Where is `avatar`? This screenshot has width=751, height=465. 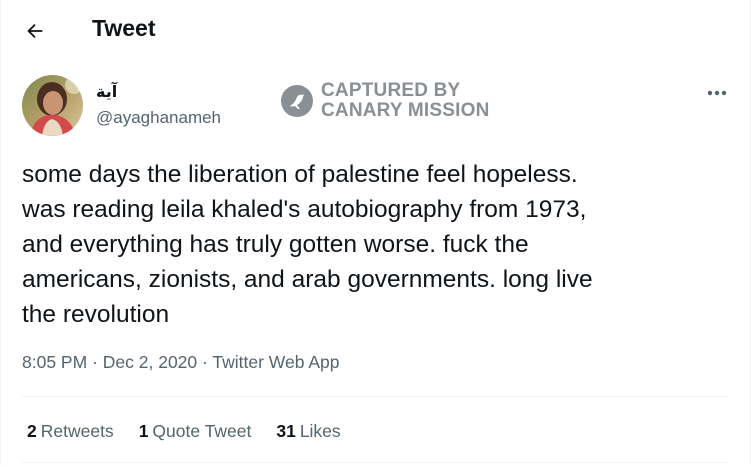
avatar is located at coordinates (52, 105).